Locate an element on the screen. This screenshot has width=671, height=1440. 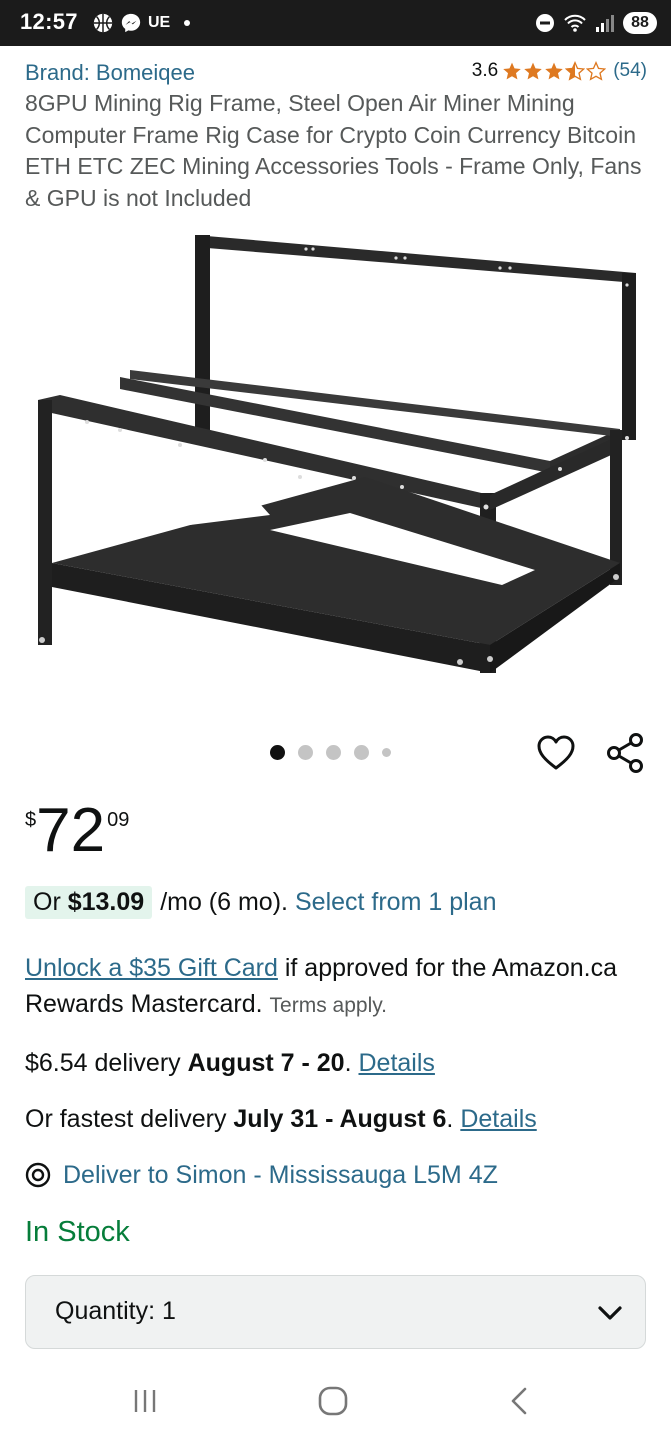
rating-value: 3.6 is located at coordinates (485, 70).